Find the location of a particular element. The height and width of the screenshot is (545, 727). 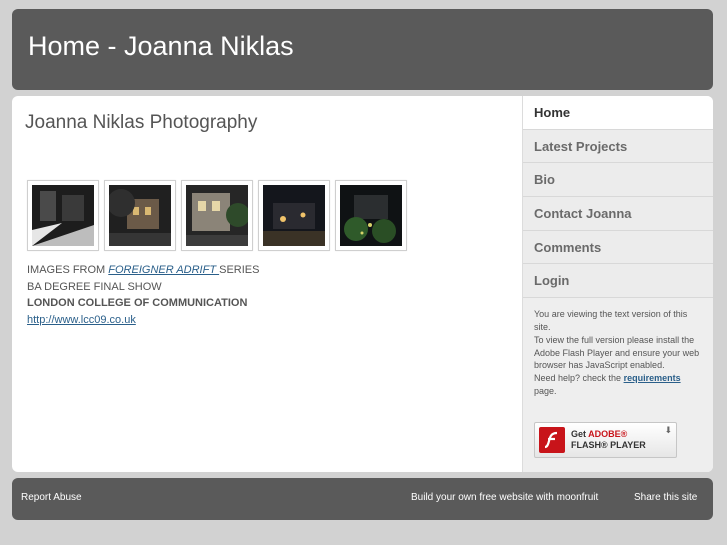

nav-label: Bio is located at coordinates (544, 180).